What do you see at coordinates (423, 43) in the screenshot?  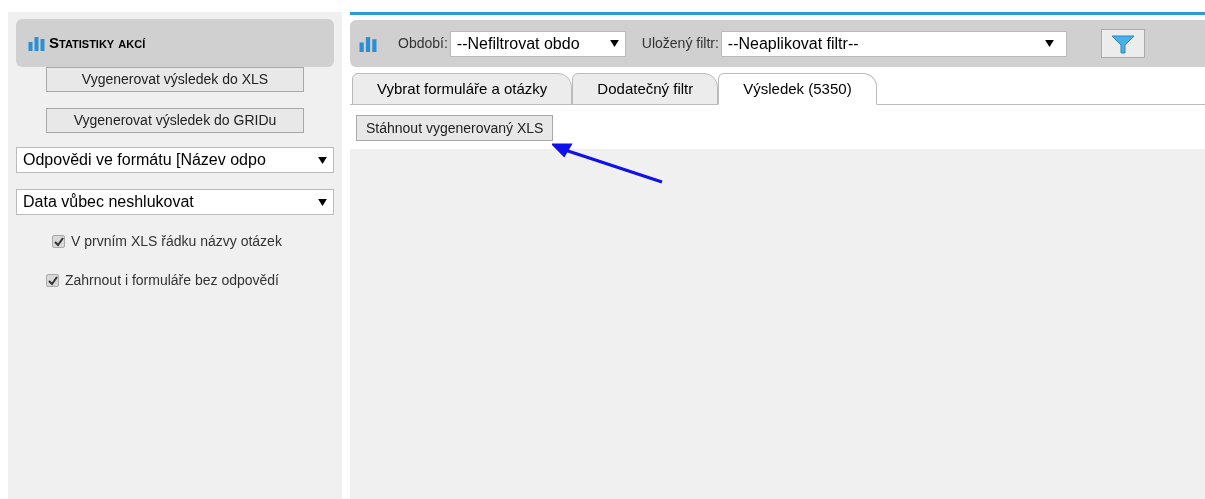 I see `period-label: Období:` at bounding box center [423, 43].